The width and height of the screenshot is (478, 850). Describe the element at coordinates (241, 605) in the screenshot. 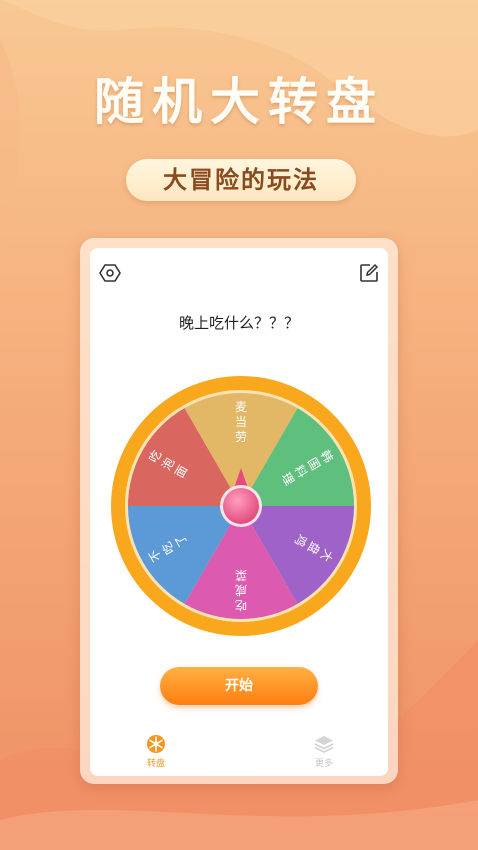

I see `wheel-slice-char: 吃` at that location.